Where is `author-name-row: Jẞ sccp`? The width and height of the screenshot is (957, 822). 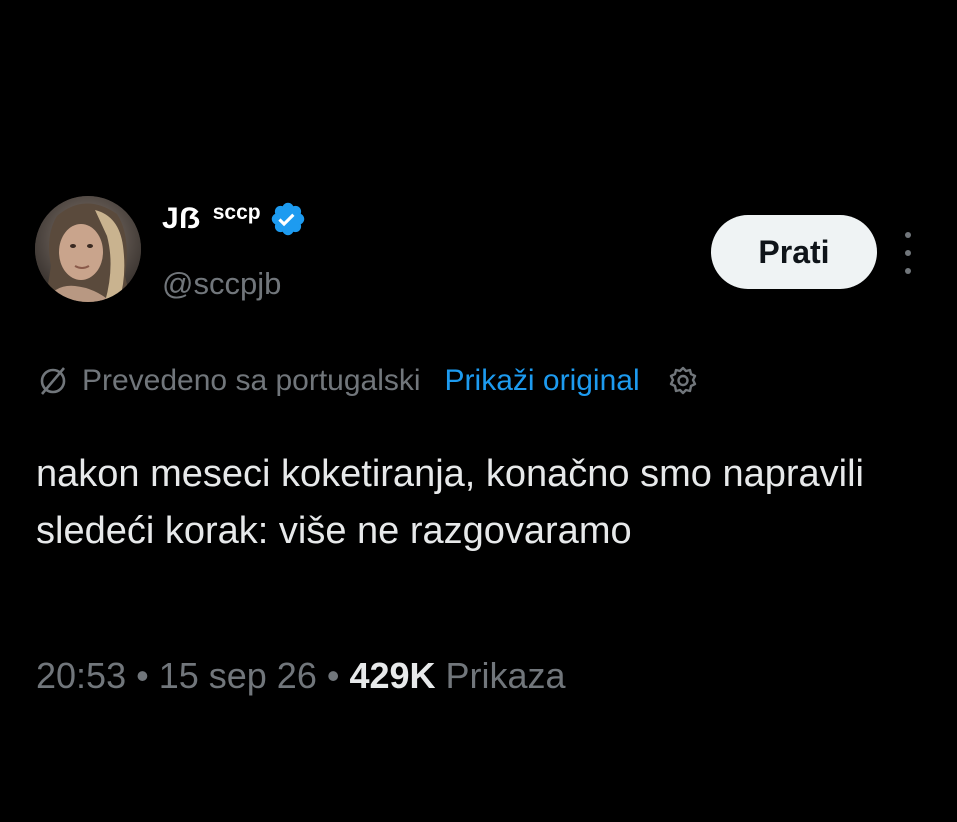
author-name-row: Jẞ sccp is located at coordinates (234, 219).